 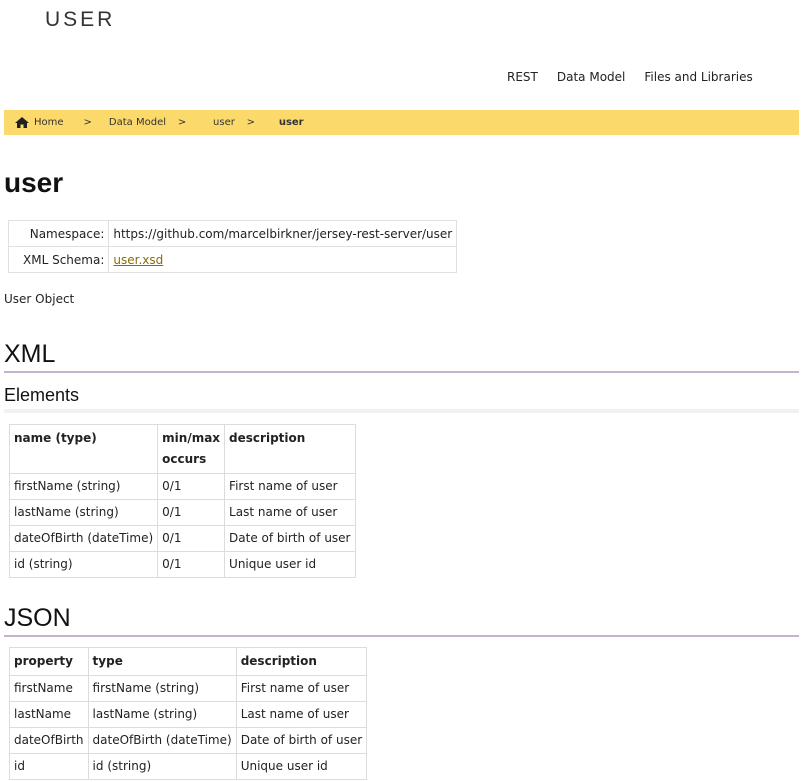 I want to click on element-name: id (string), so click(x=83, y=564).